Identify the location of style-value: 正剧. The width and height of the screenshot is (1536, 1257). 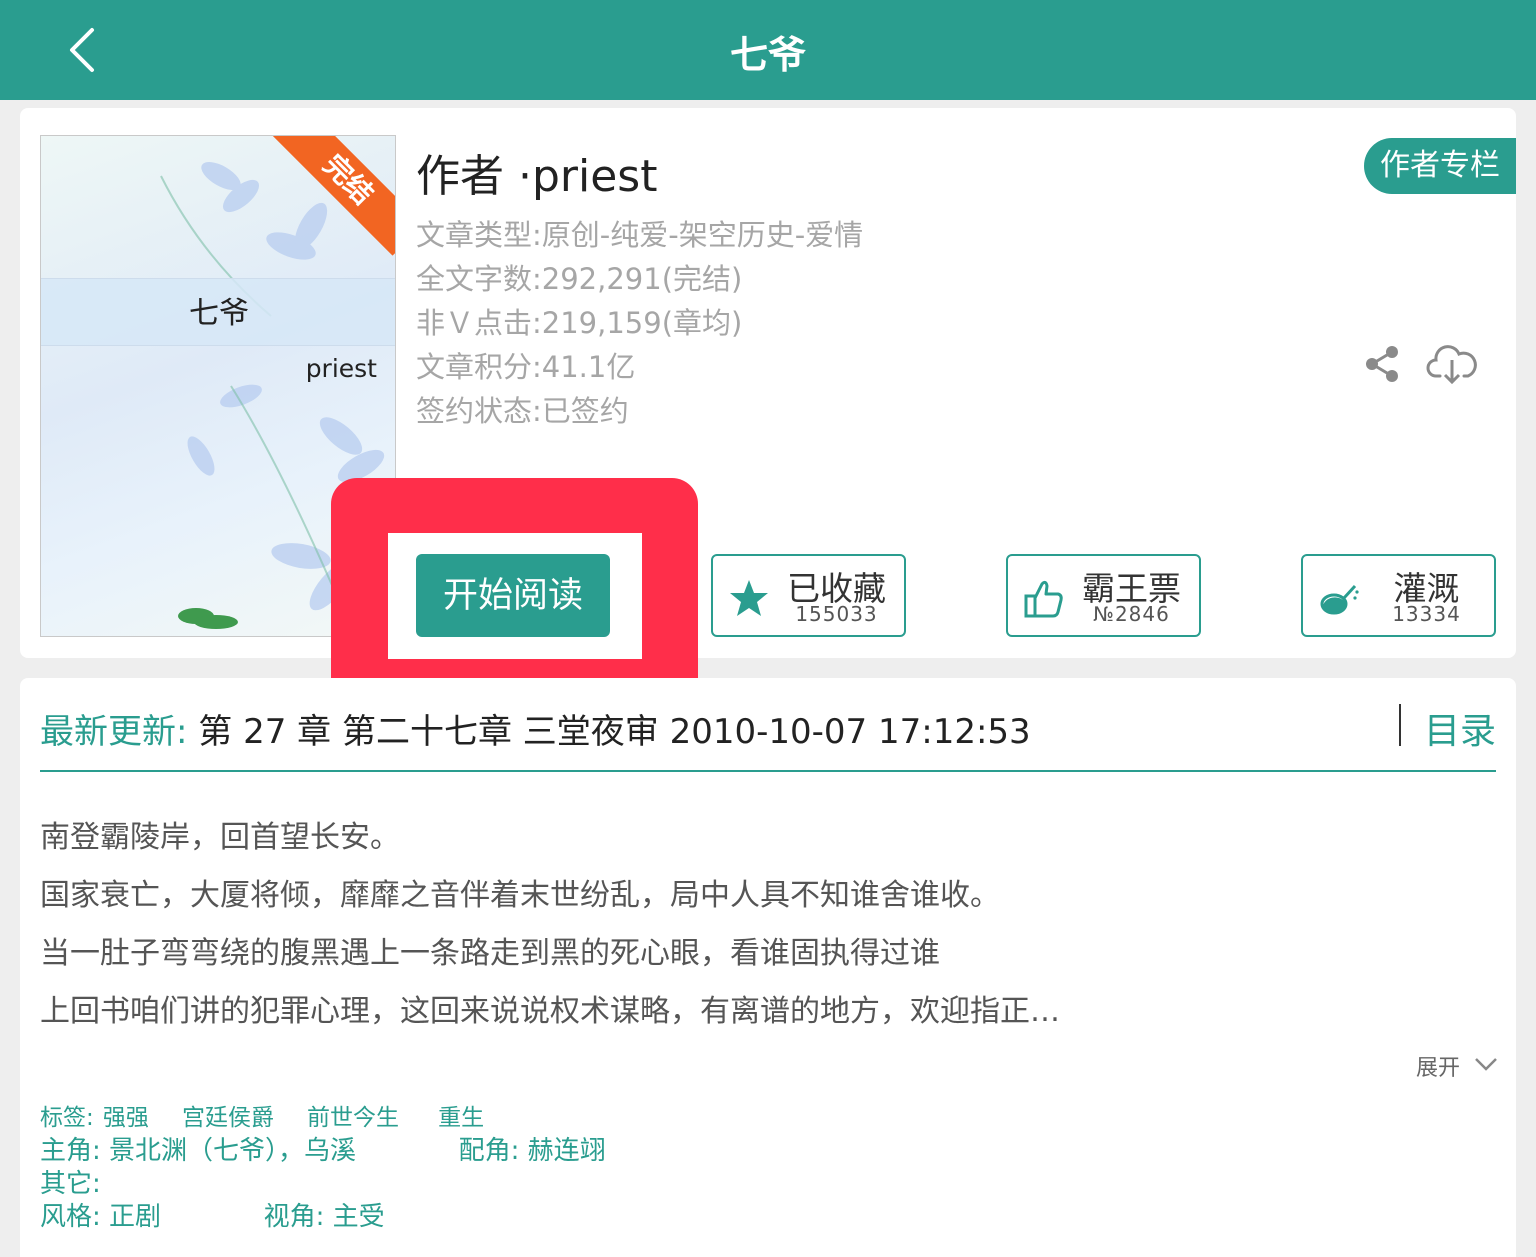
(135, 1217).